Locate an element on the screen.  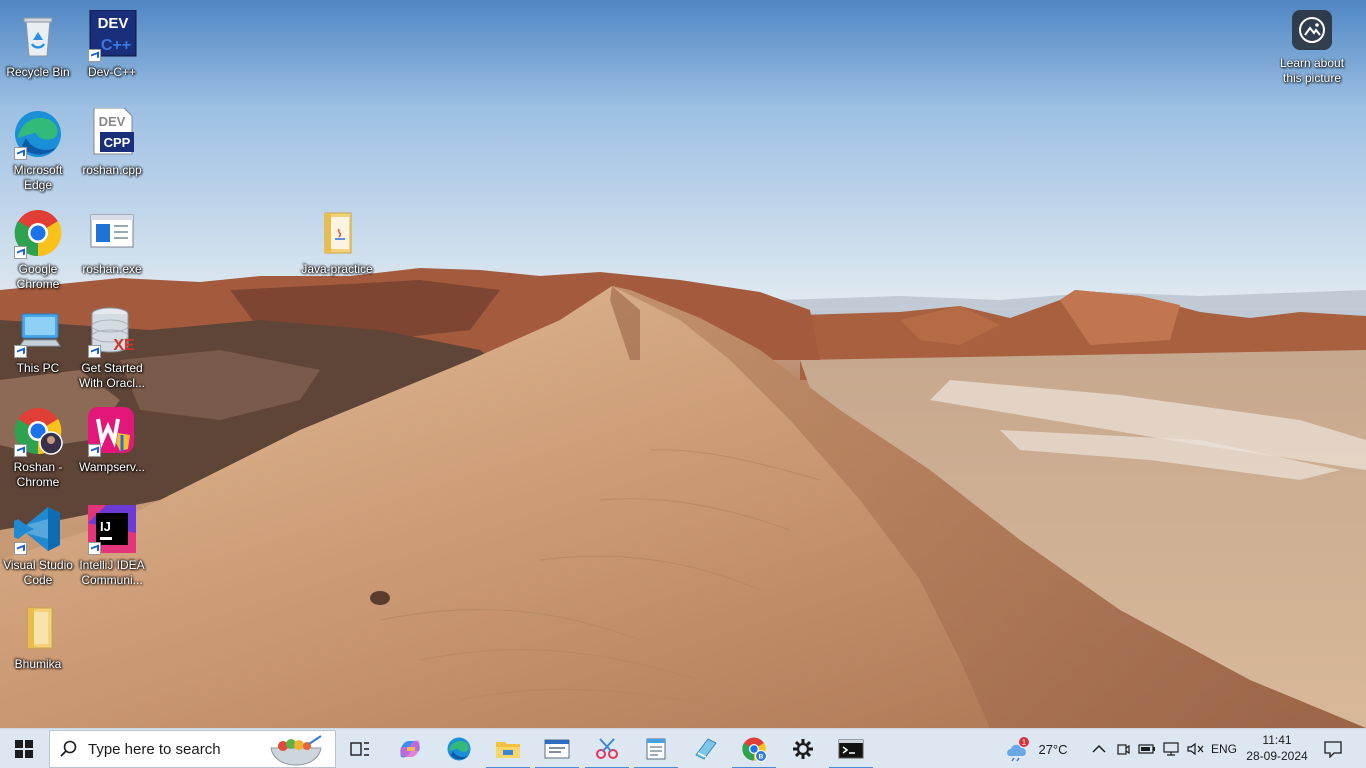
desktop-icon-dev-cpp: DEV C++ Dev-C++ is located at coordinates (112, 54).